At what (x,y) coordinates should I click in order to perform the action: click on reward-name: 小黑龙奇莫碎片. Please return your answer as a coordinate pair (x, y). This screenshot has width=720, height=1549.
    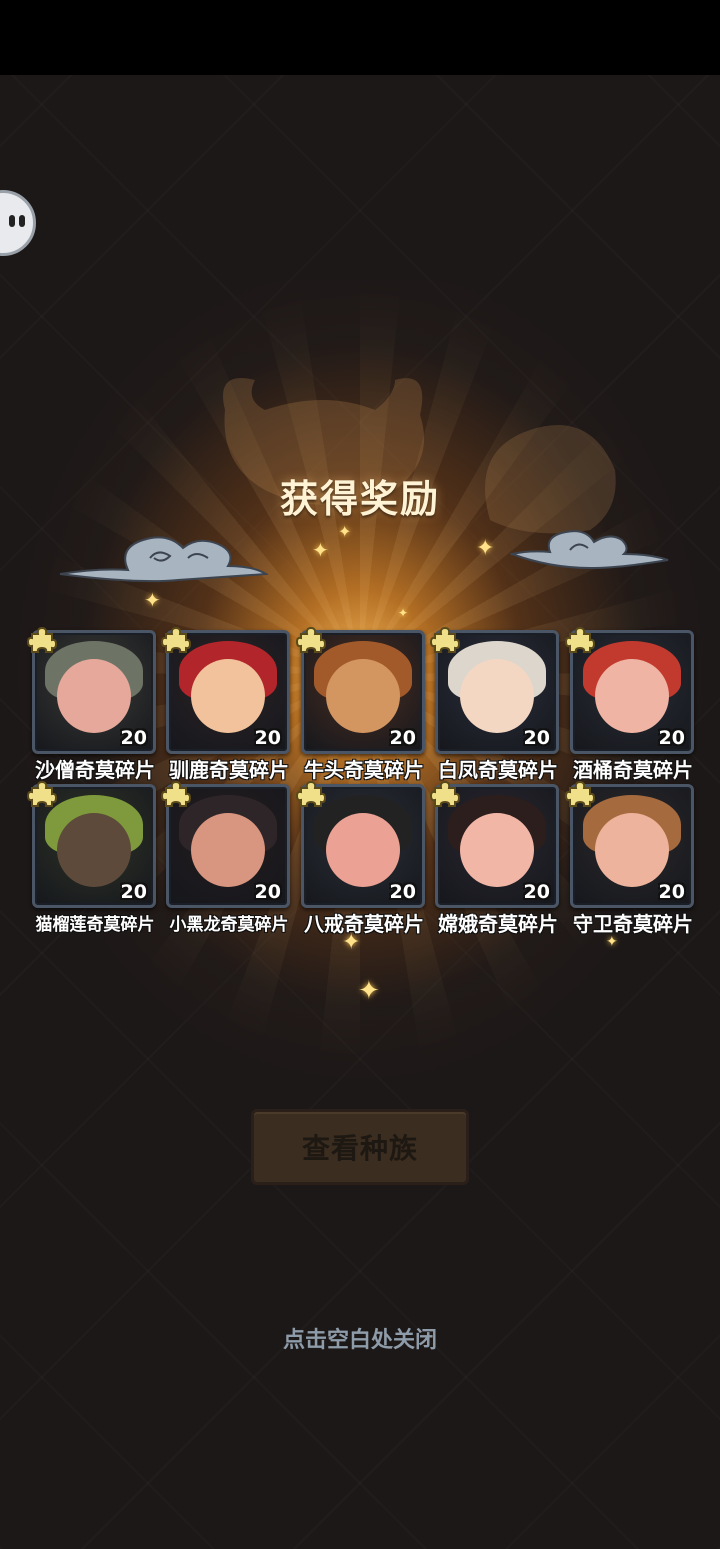
    Looking at the image, I should click on (229, 925).